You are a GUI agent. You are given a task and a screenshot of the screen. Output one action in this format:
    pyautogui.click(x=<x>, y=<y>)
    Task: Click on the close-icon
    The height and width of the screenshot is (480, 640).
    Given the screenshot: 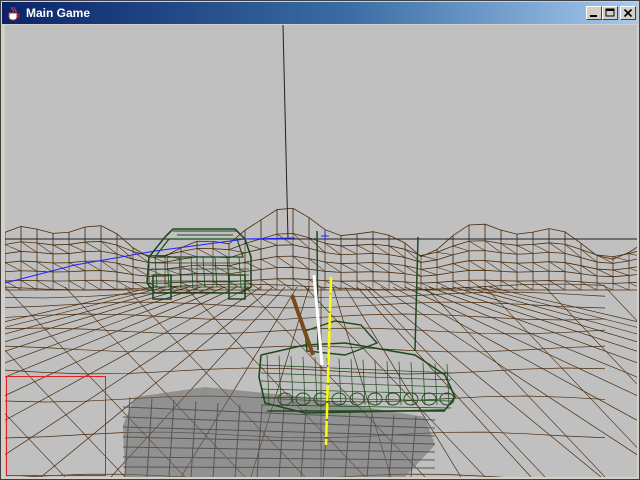 What is the action you would take?
    pyautogui.click(x=628, y=13)
    